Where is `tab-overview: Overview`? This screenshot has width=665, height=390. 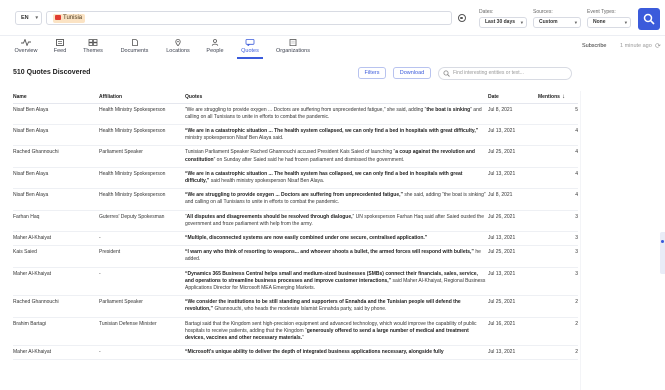
tab-overview: Overview is located at coordinates (26, 46).